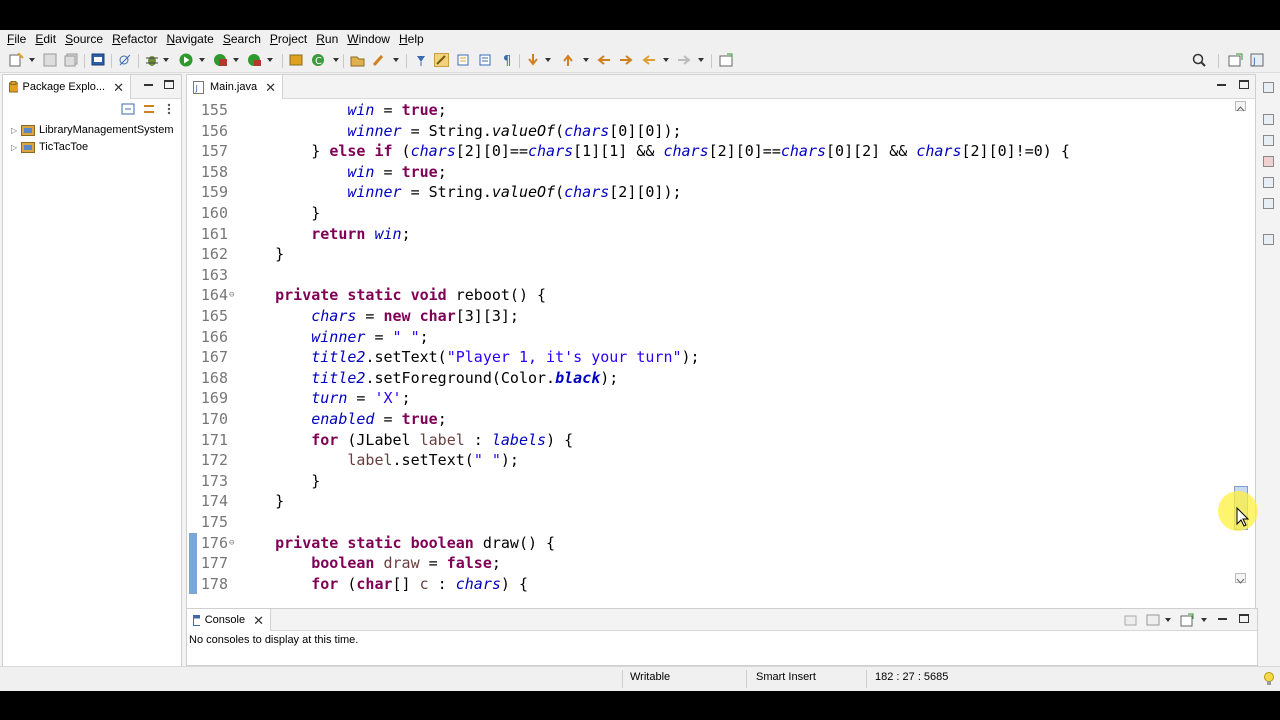  I want to click on collapse-all-icon, so click(128, 109).